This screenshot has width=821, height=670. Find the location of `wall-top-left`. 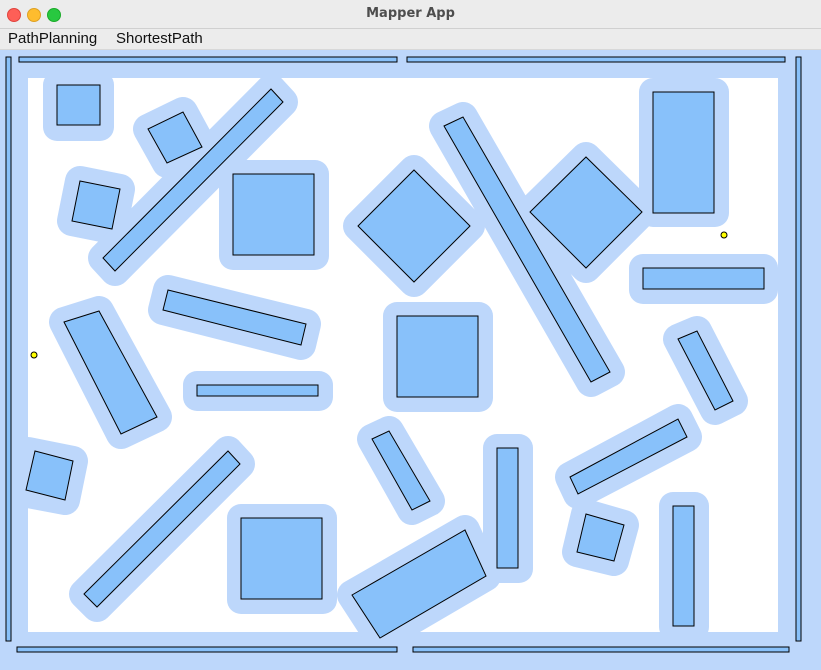

wall-top-left is located at coordinates (208, 59).